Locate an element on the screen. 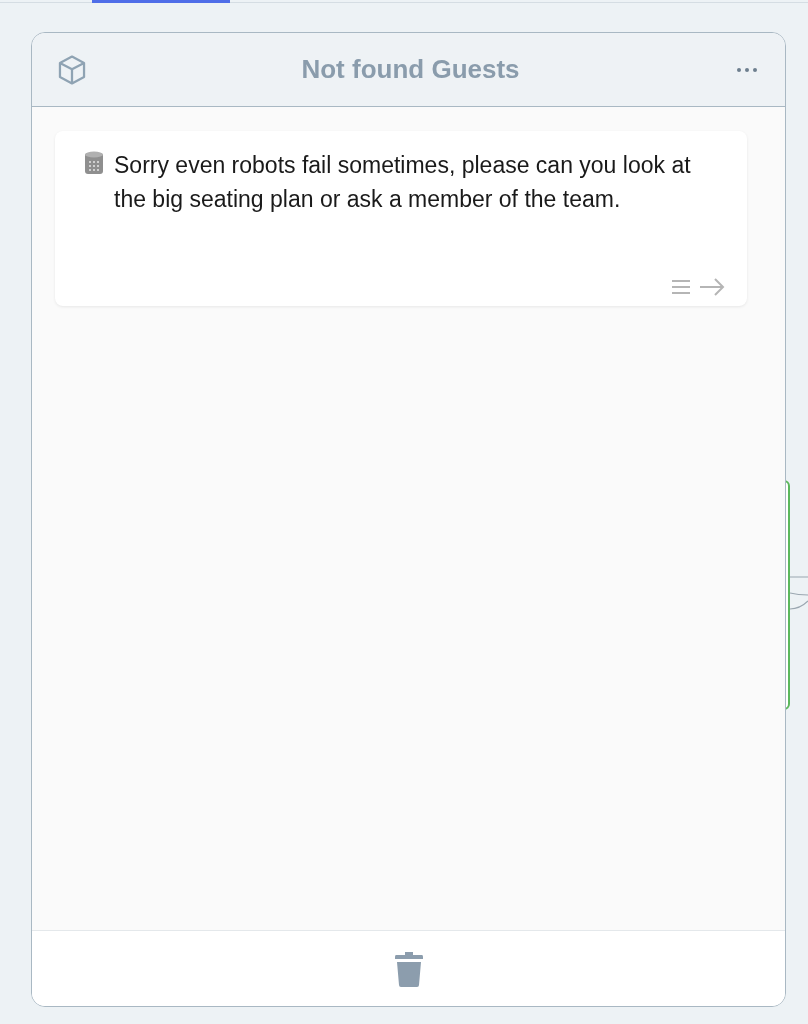  card-title: Not found Guests is located at coordinates (410, 69).